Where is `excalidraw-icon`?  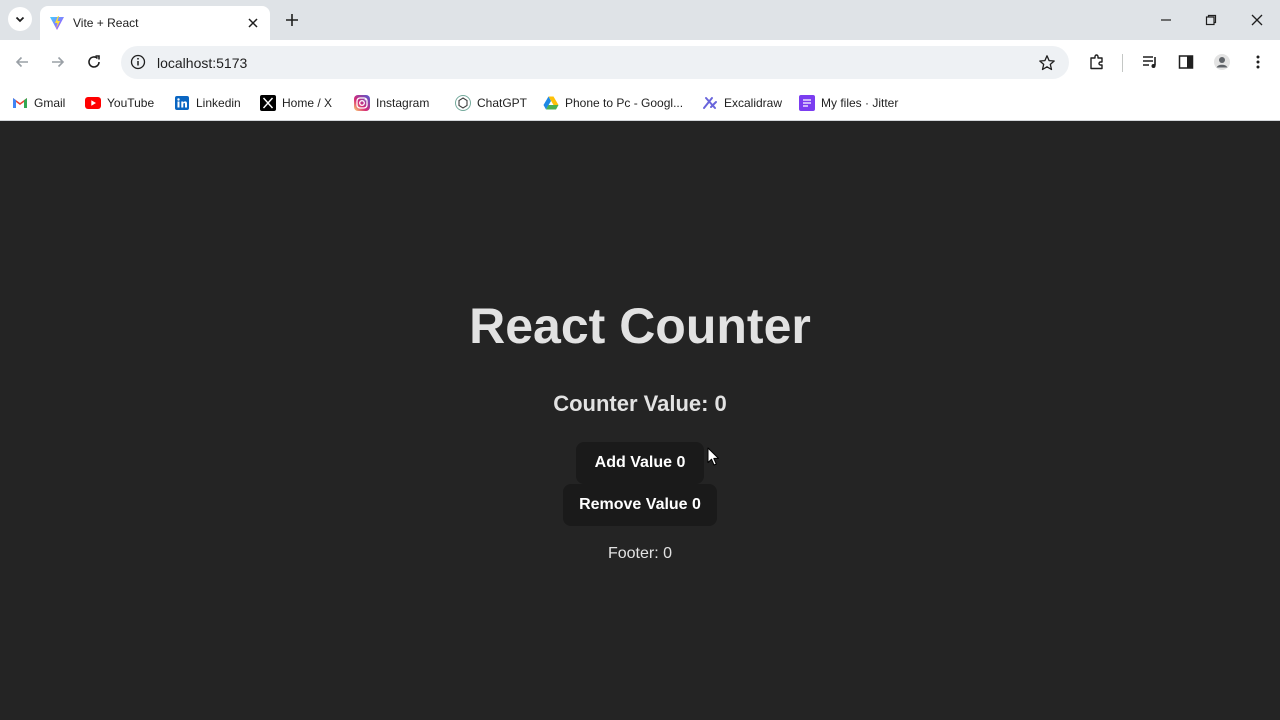
excalidraw-icon is located at coordinates (710, 103).